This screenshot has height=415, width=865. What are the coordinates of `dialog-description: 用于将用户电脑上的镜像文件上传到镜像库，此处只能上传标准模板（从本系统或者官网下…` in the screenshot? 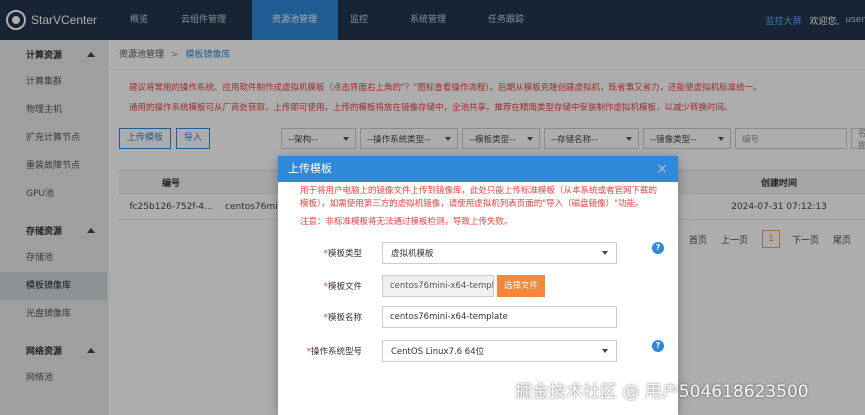 It's located at (479, 197).